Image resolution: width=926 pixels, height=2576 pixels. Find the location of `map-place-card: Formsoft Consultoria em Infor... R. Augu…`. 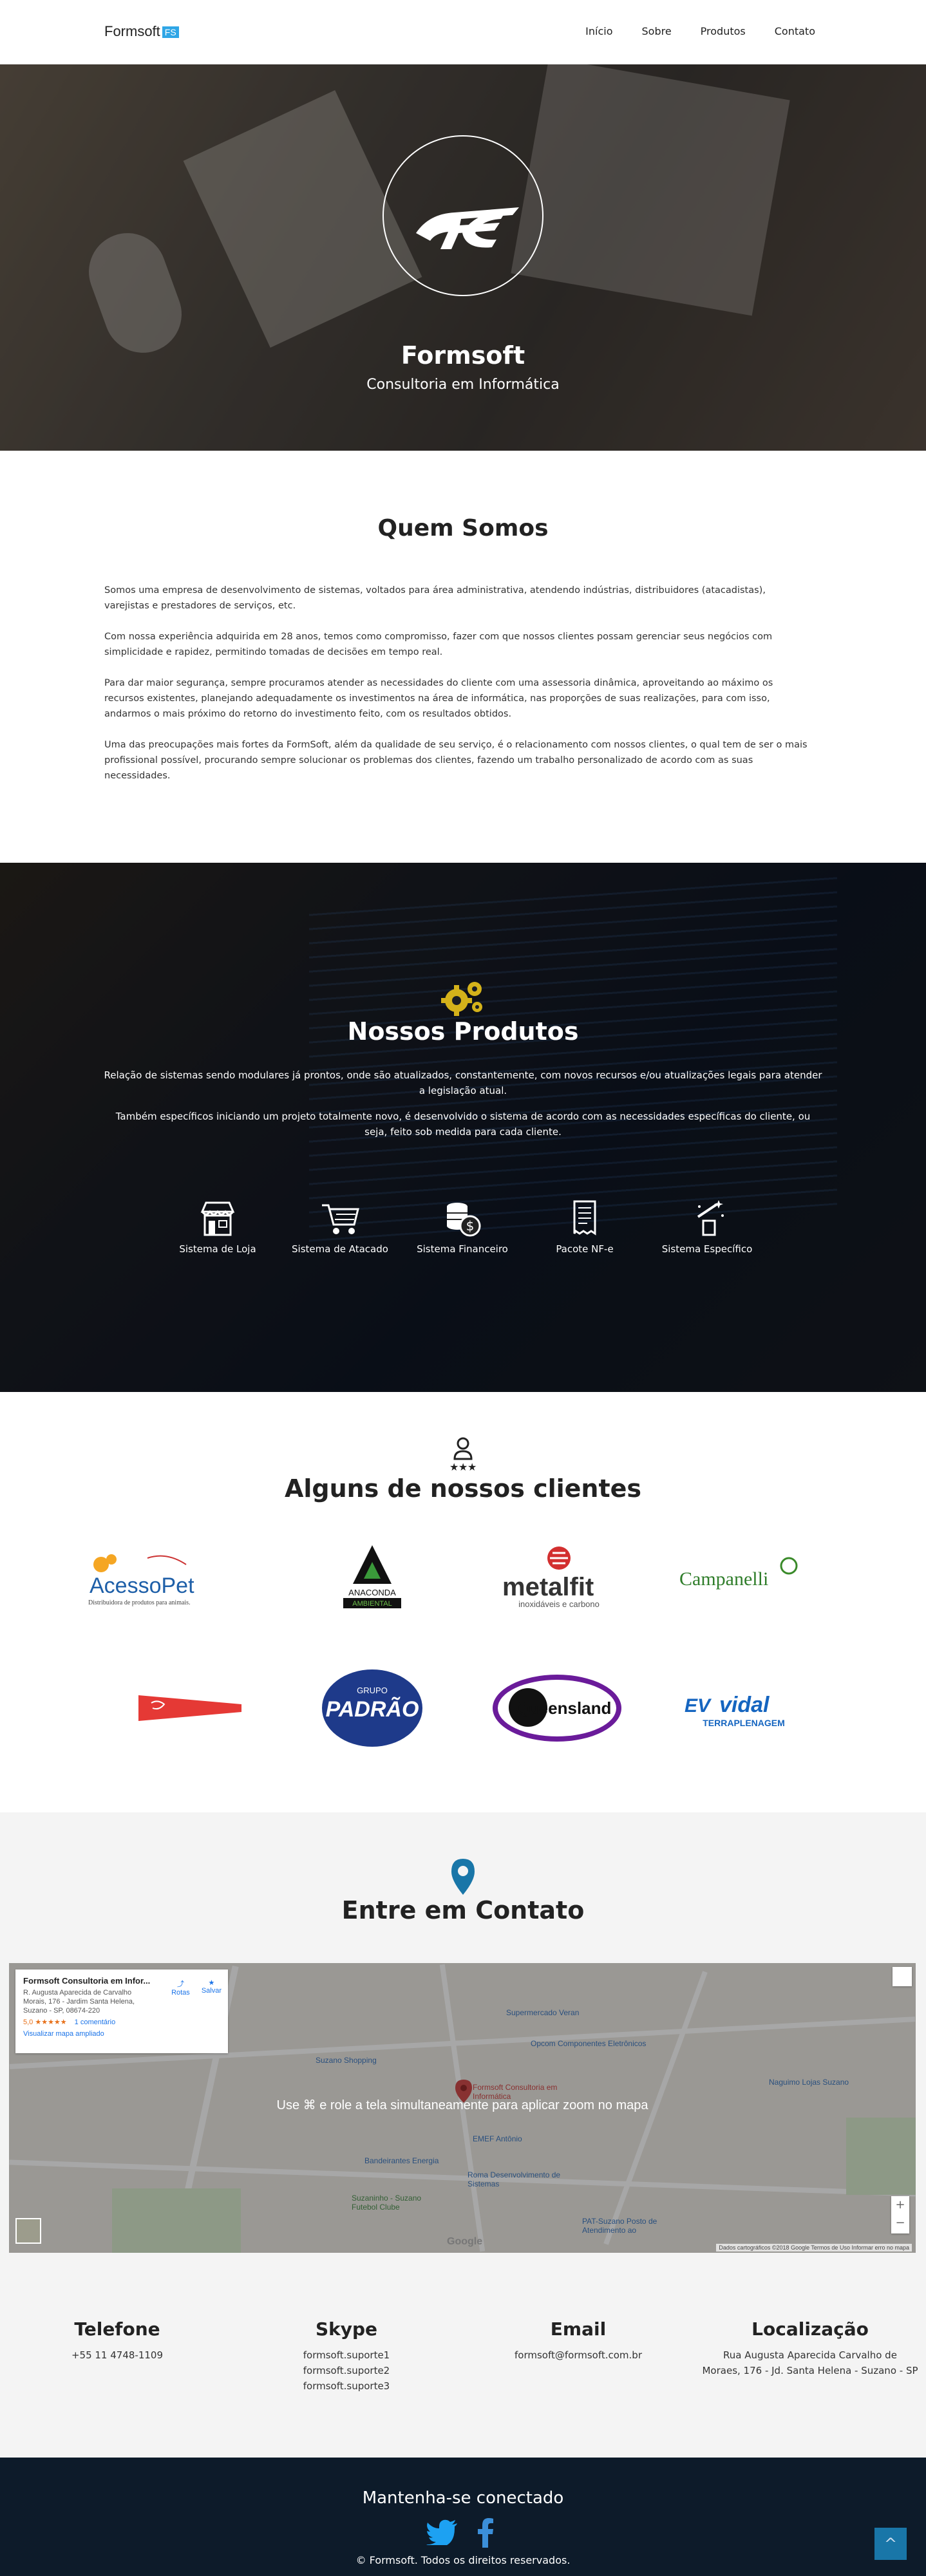

map-place-card: Formsoft Consultoria em Infor... R. Augu… is located at coordinates (121, 2011).